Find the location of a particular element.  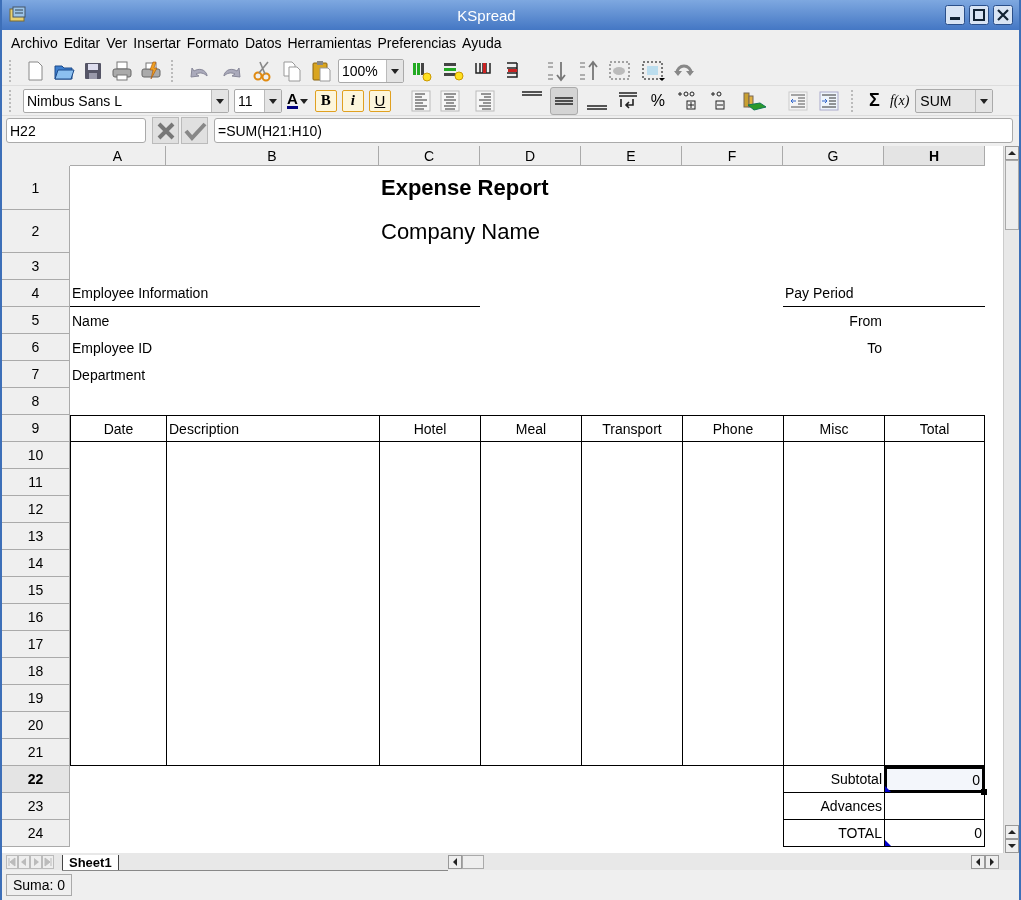

fill-handle is located at coordinates (984, 792).